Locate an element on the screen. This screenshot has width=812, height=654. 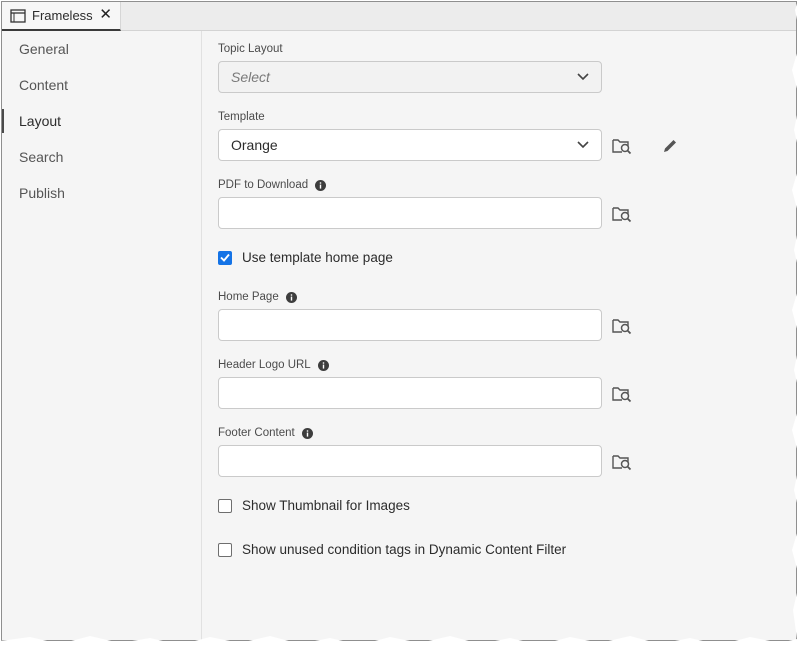
pdf-download-label: PDF to Download is located at coordinates (272, 185).